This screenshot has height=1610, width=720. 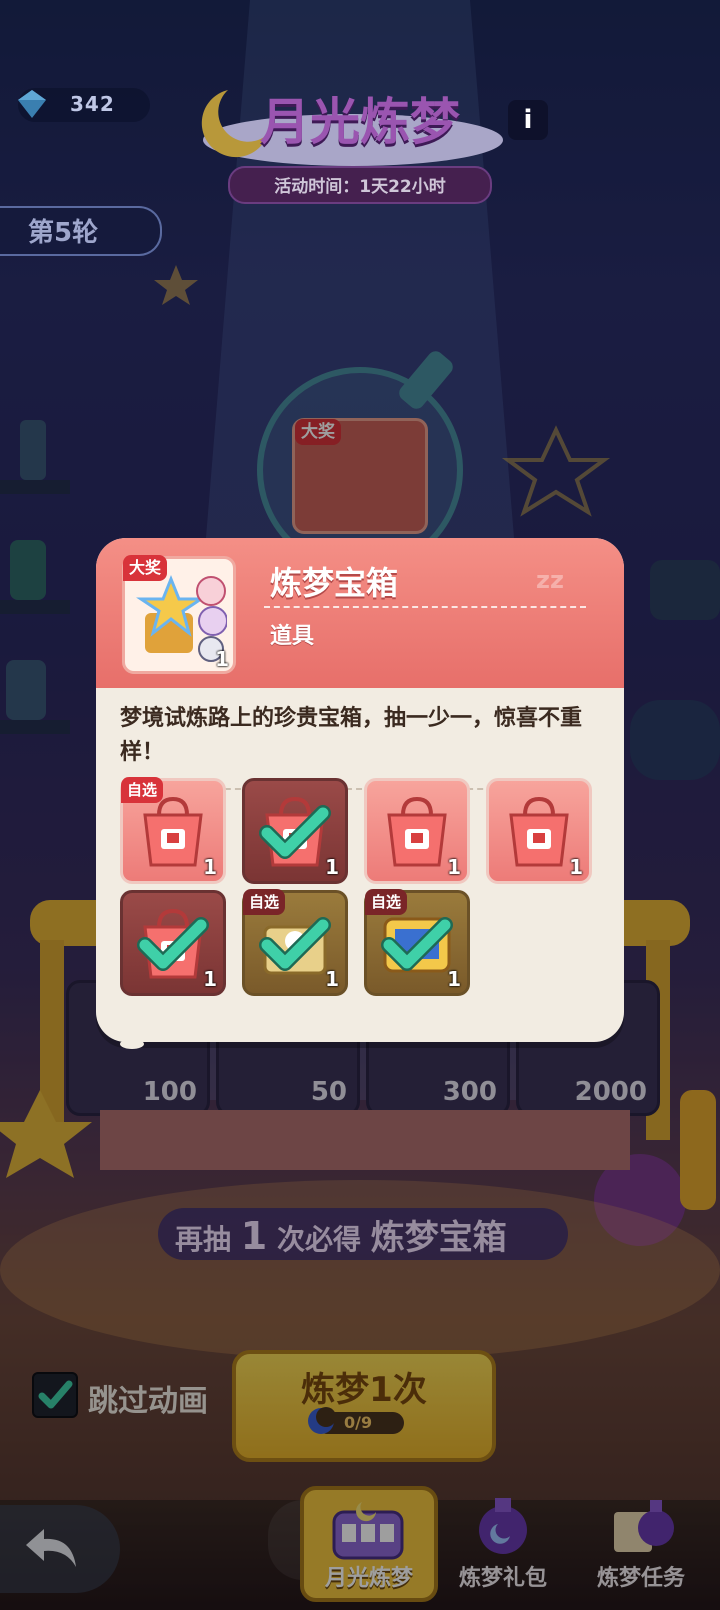 What do you see at coordinates (92, 104) in the screenshot?
I see `gem-count: 342` at bounding box center [92, 104].